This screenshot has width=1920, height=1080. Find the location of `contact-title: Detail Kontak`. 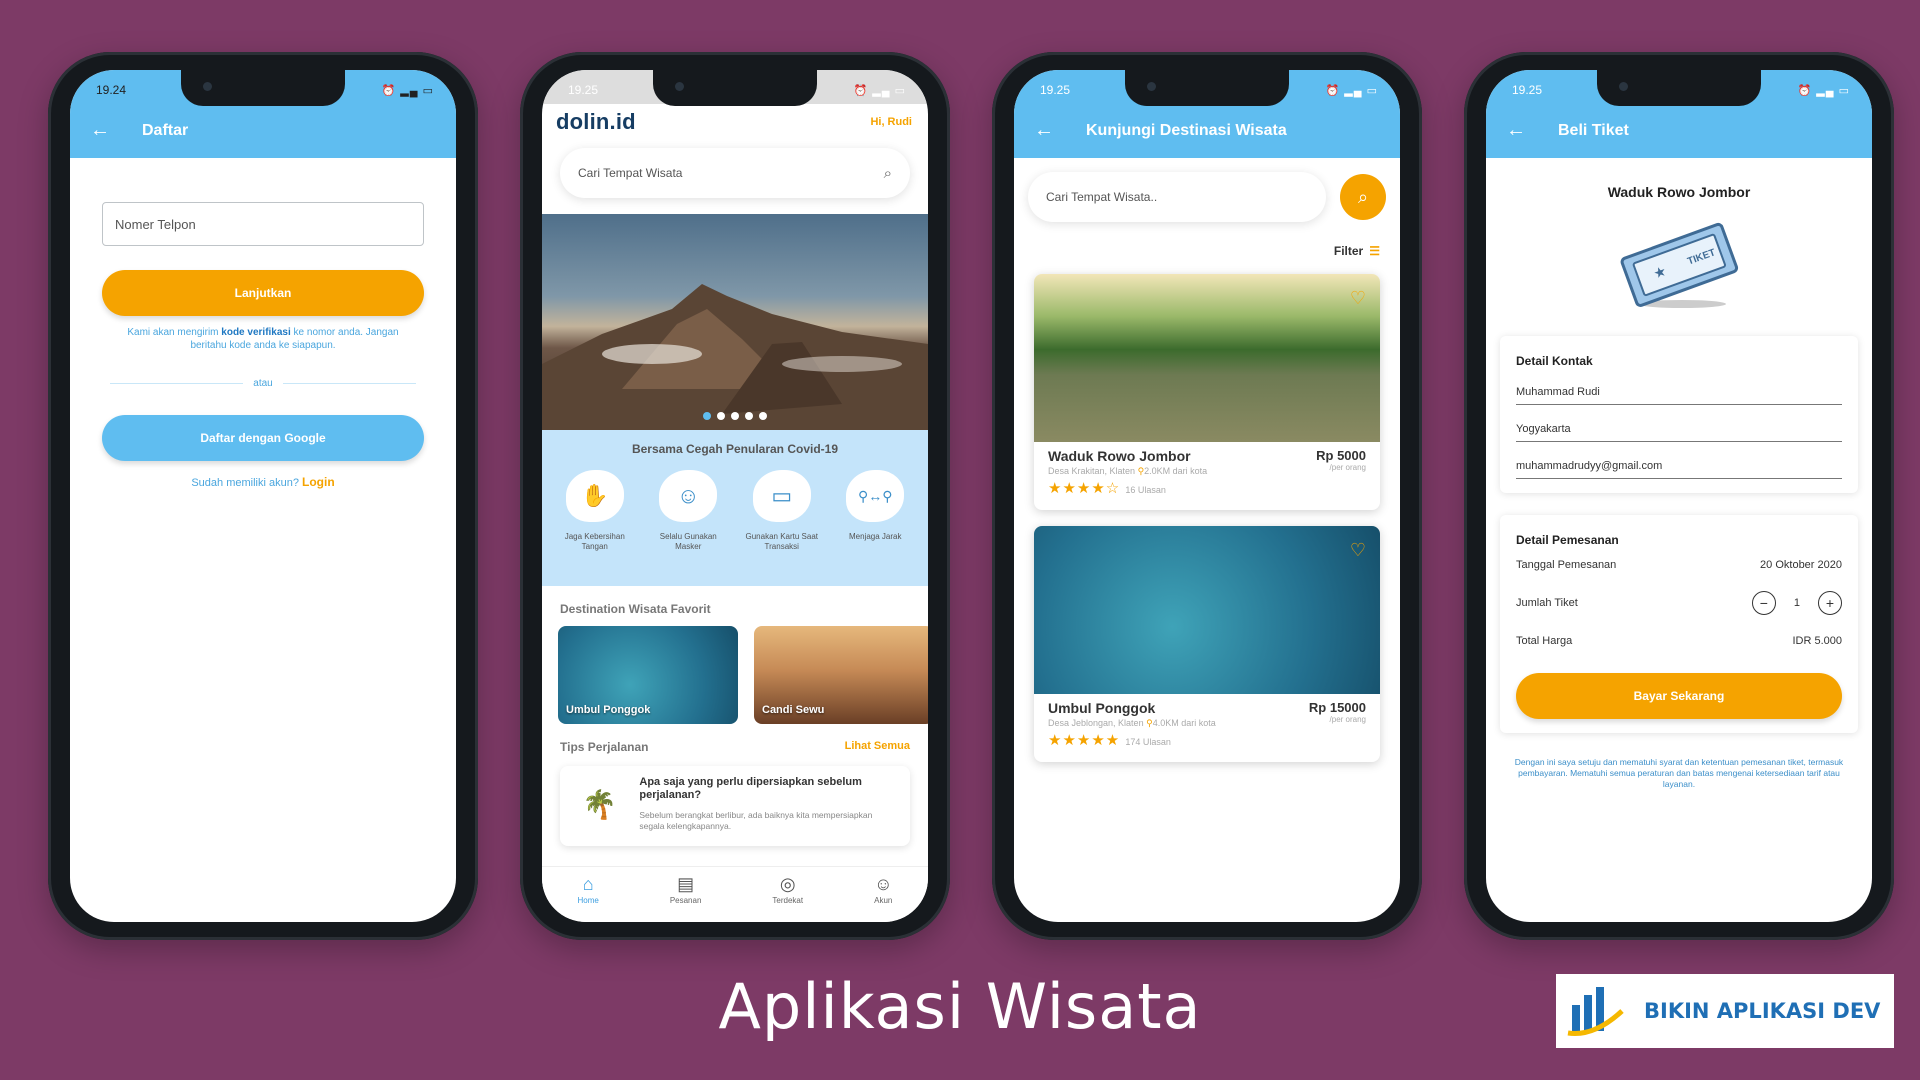

contact-title: Detail Kontak is located at coordinates (1554, 361).